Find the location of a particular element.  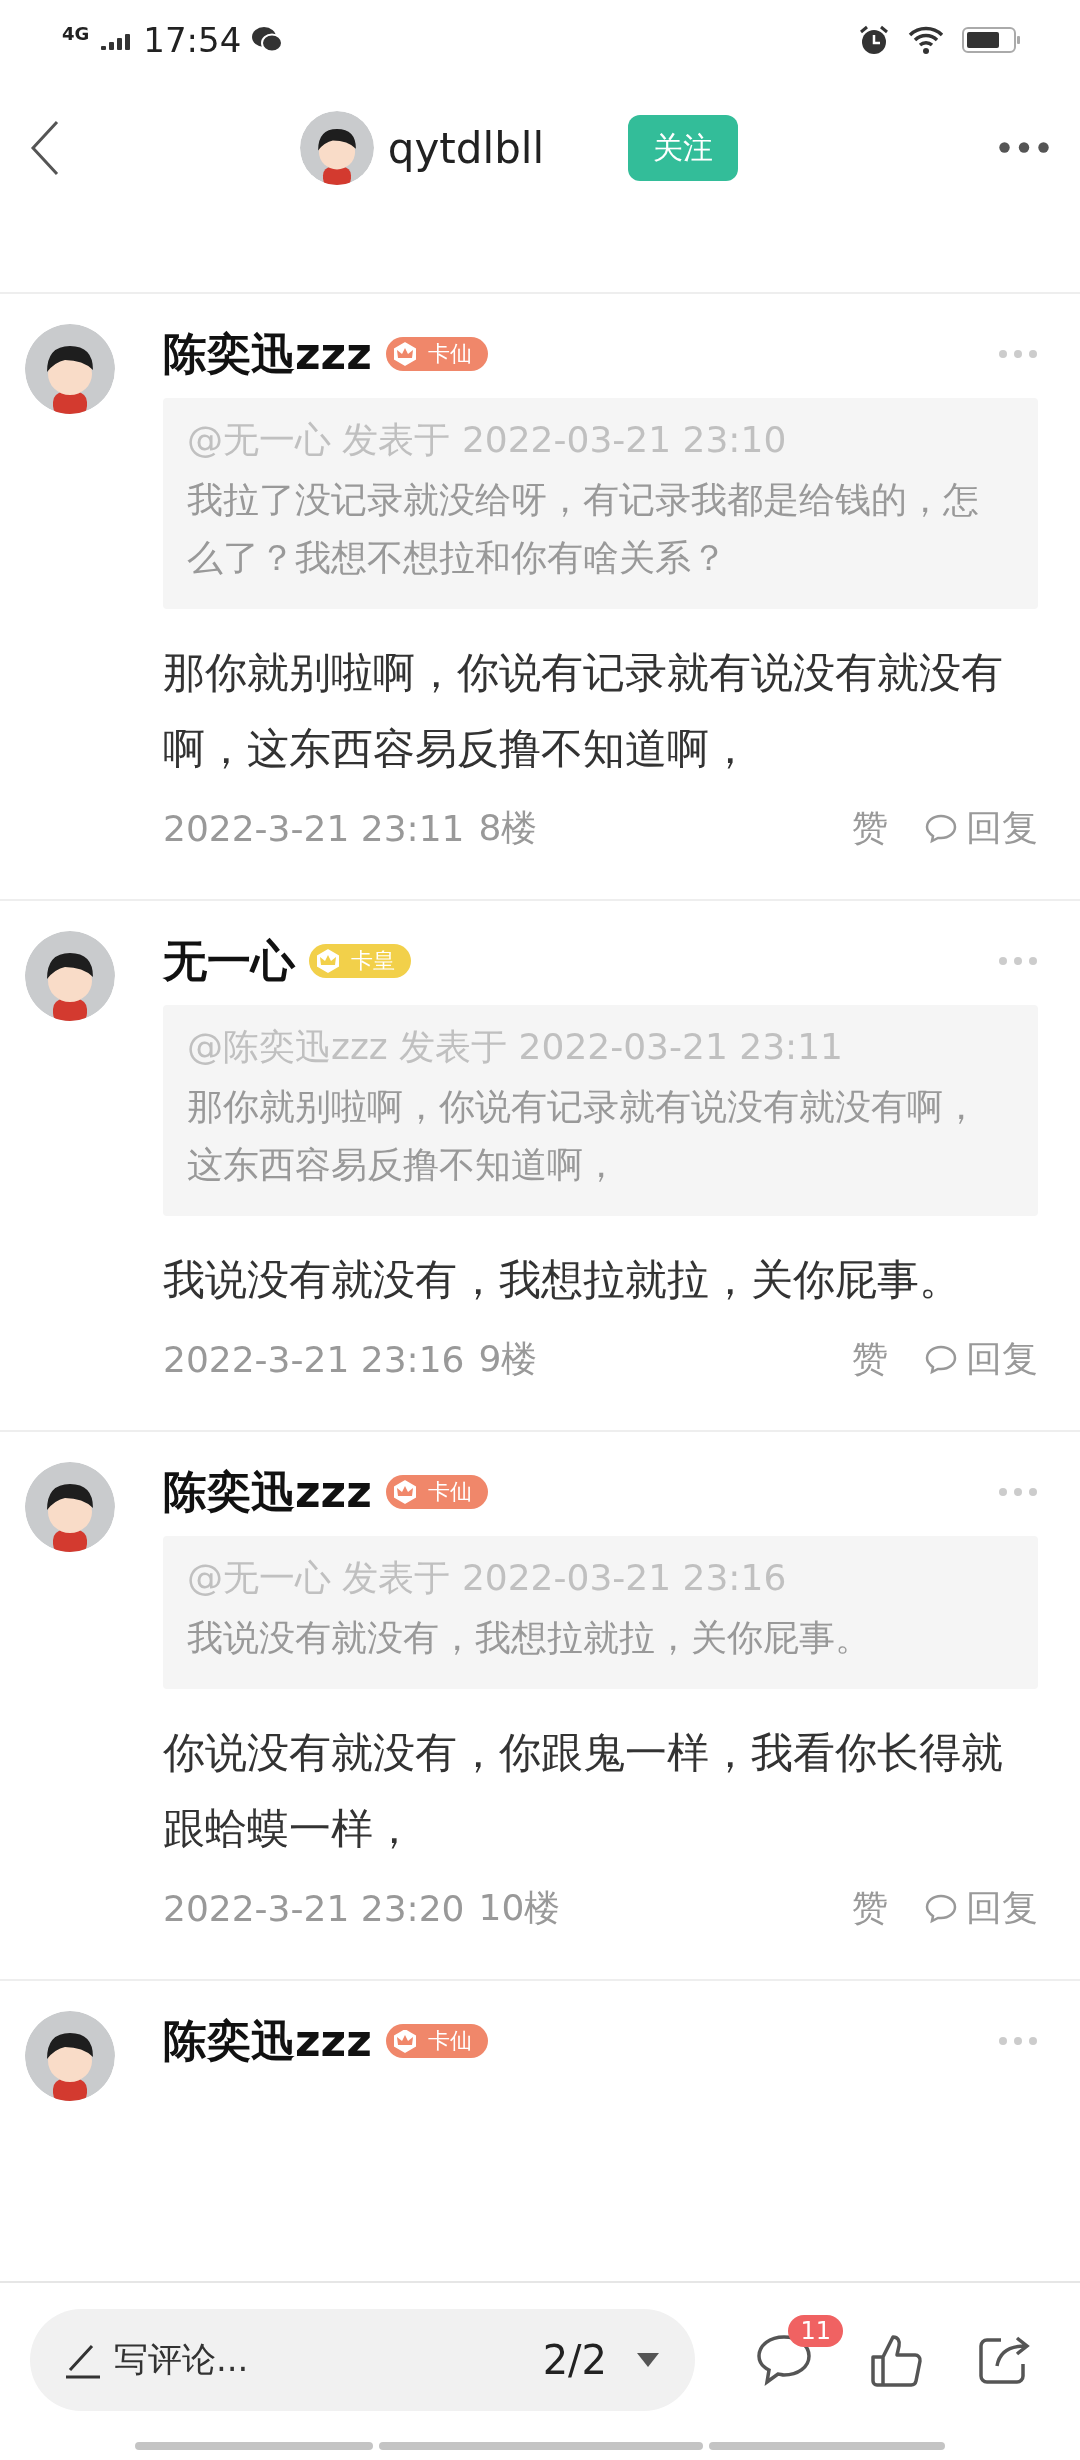

back-icon is located at coordinates (45, 148).